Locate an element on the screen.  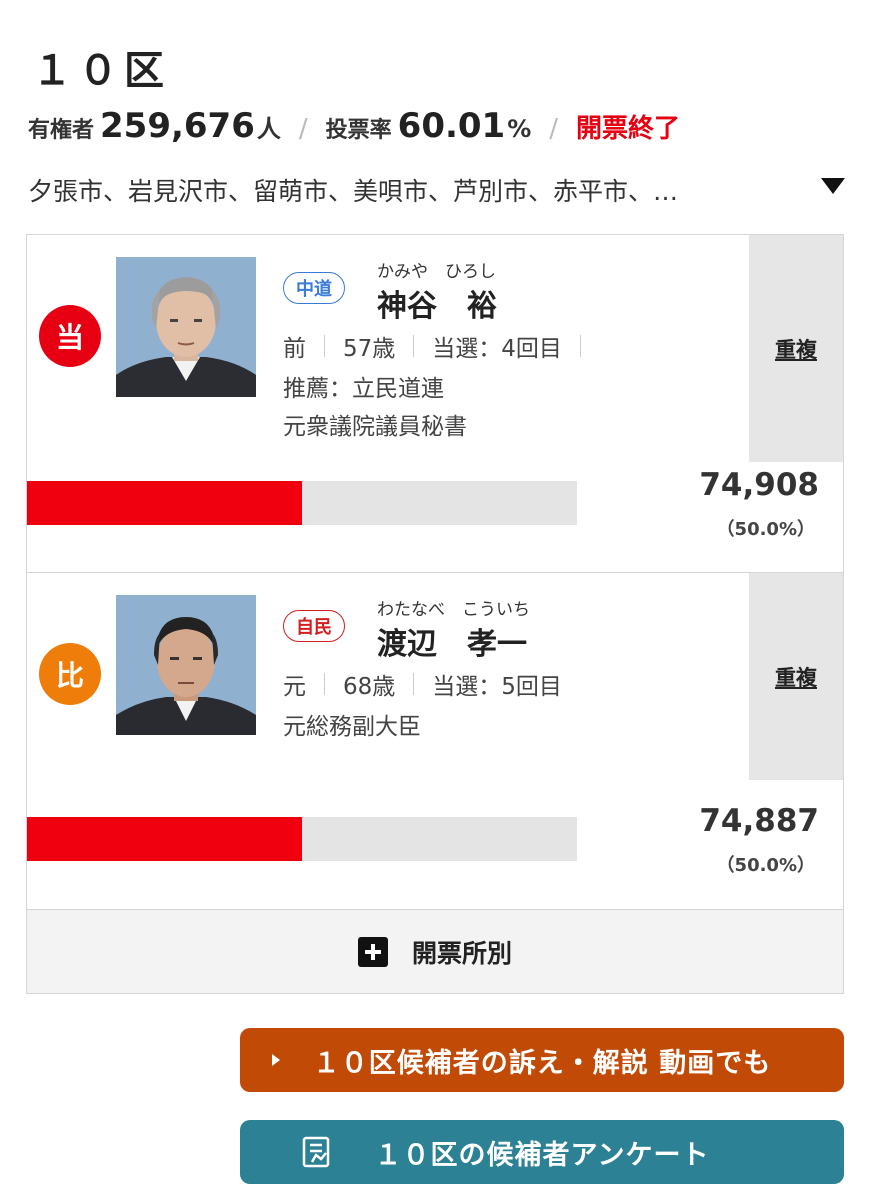
voters-label: 有権者 is located at coordinates (61, 130).